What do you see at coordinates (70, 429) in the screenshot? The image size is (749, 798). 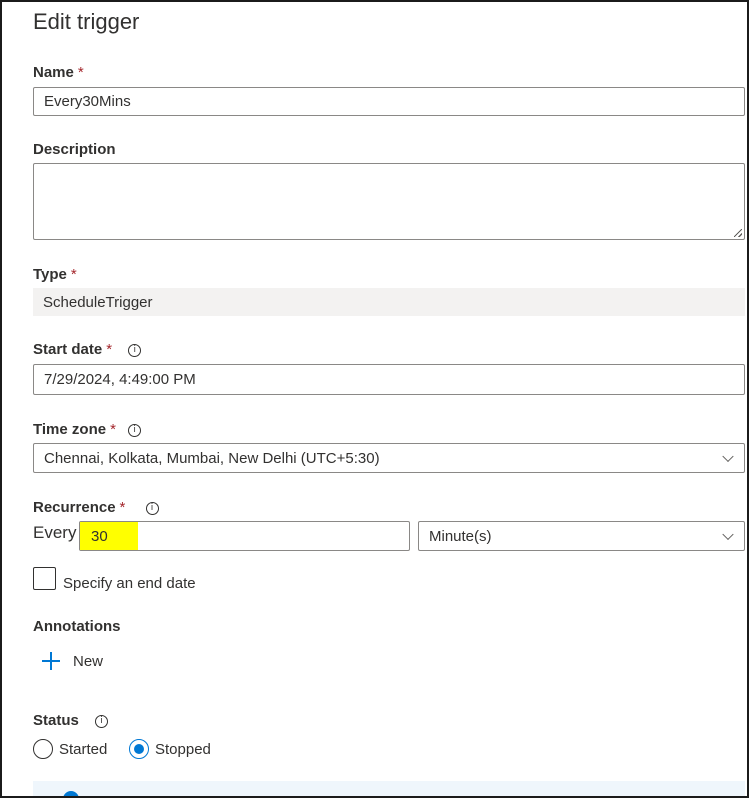 I see `time-zone-label-text: Time zone` at bounding box center [70, 429].